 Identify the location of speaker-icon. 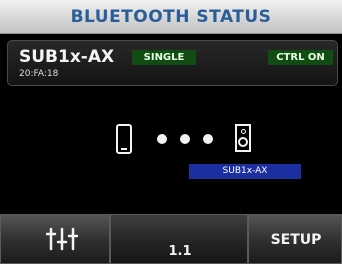
(243, 138).